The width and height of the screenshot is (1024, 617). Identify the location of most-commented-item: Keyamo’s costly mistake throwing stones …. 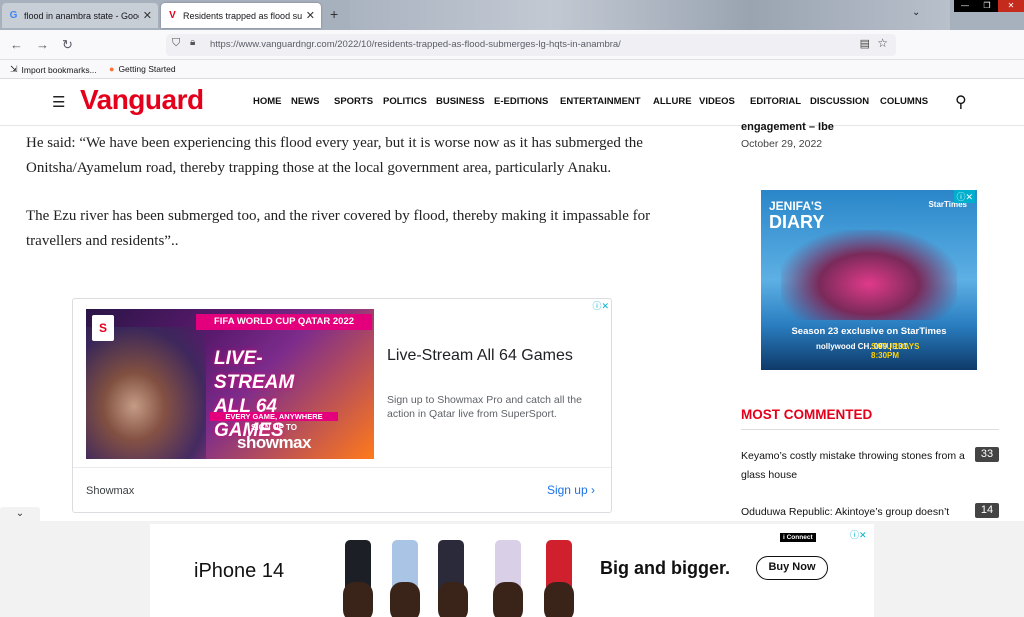
(857, 466).